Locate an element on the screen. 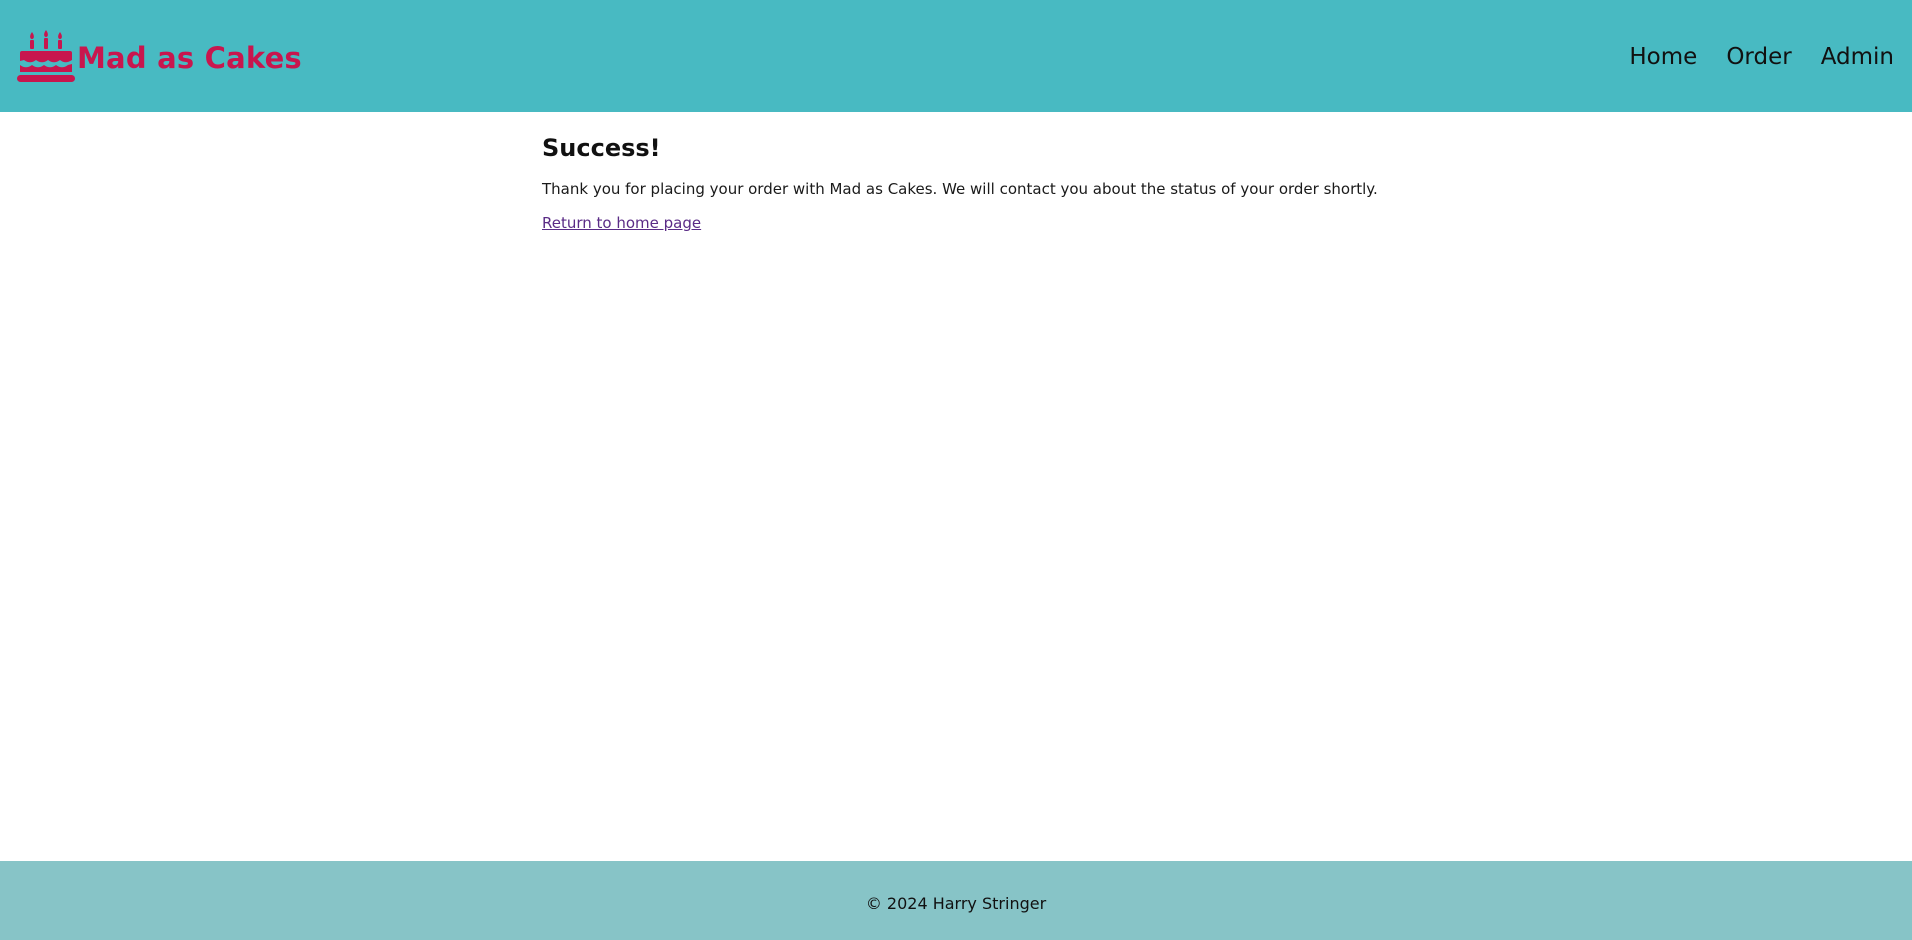 The width and height of the screenshot is (1912, 940). copyright-text: © 2024 Harry Stringer is located at coordinates (956, 903).